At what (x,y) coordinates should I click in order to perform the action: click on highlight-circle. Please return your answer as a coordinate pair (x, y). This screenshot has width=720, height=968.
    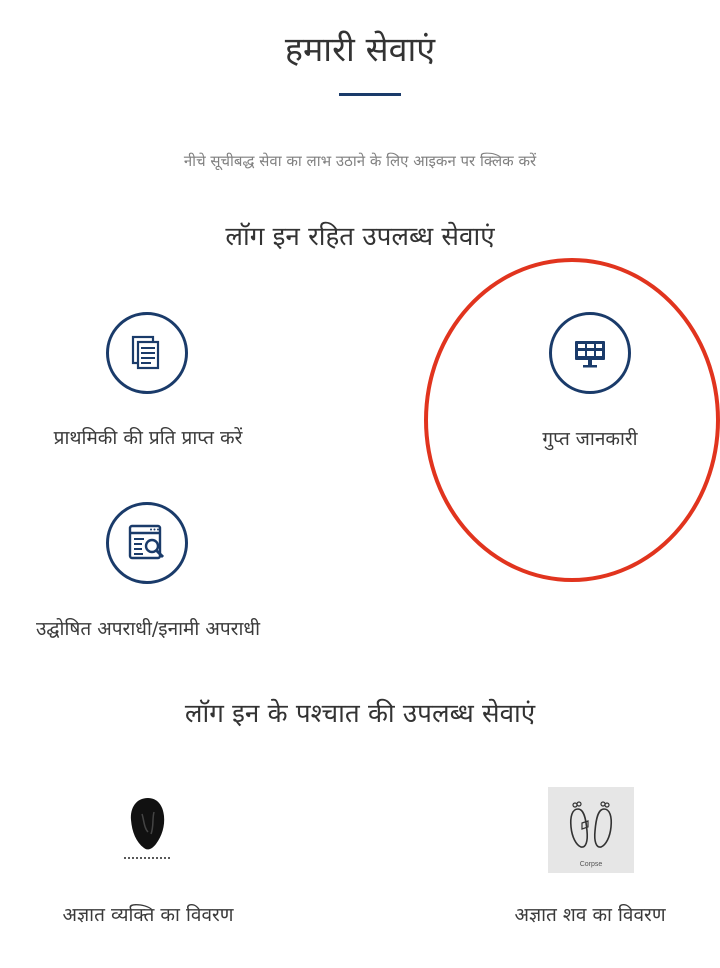
    Looking at the image, I should click on (572, 420).